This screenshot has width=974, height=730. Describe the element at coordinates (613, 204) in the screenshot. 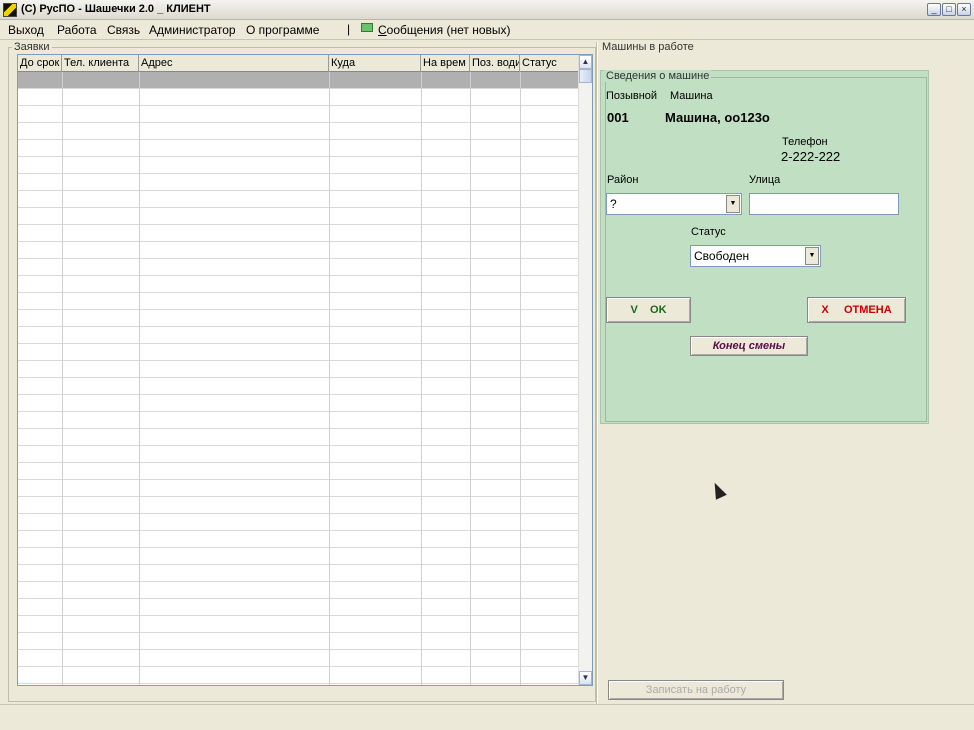

I see `district-select-value: ?` at that location.